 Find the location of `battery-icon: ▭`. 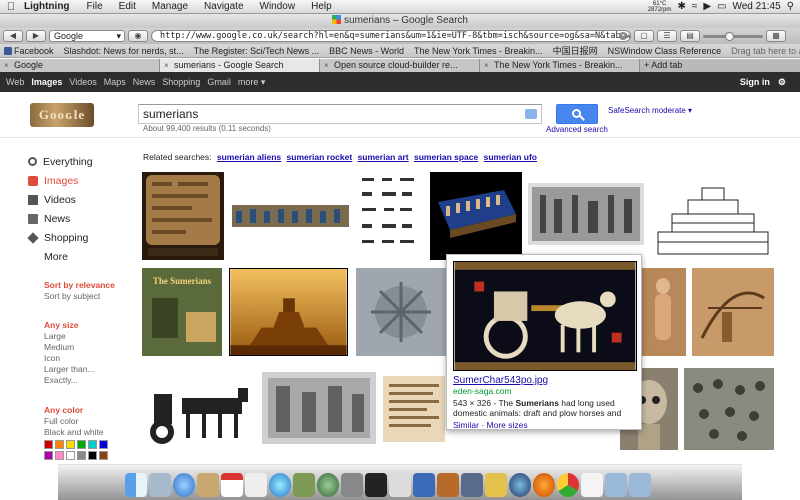

battery-icon: ▭ is located at coordinates (721, 6).